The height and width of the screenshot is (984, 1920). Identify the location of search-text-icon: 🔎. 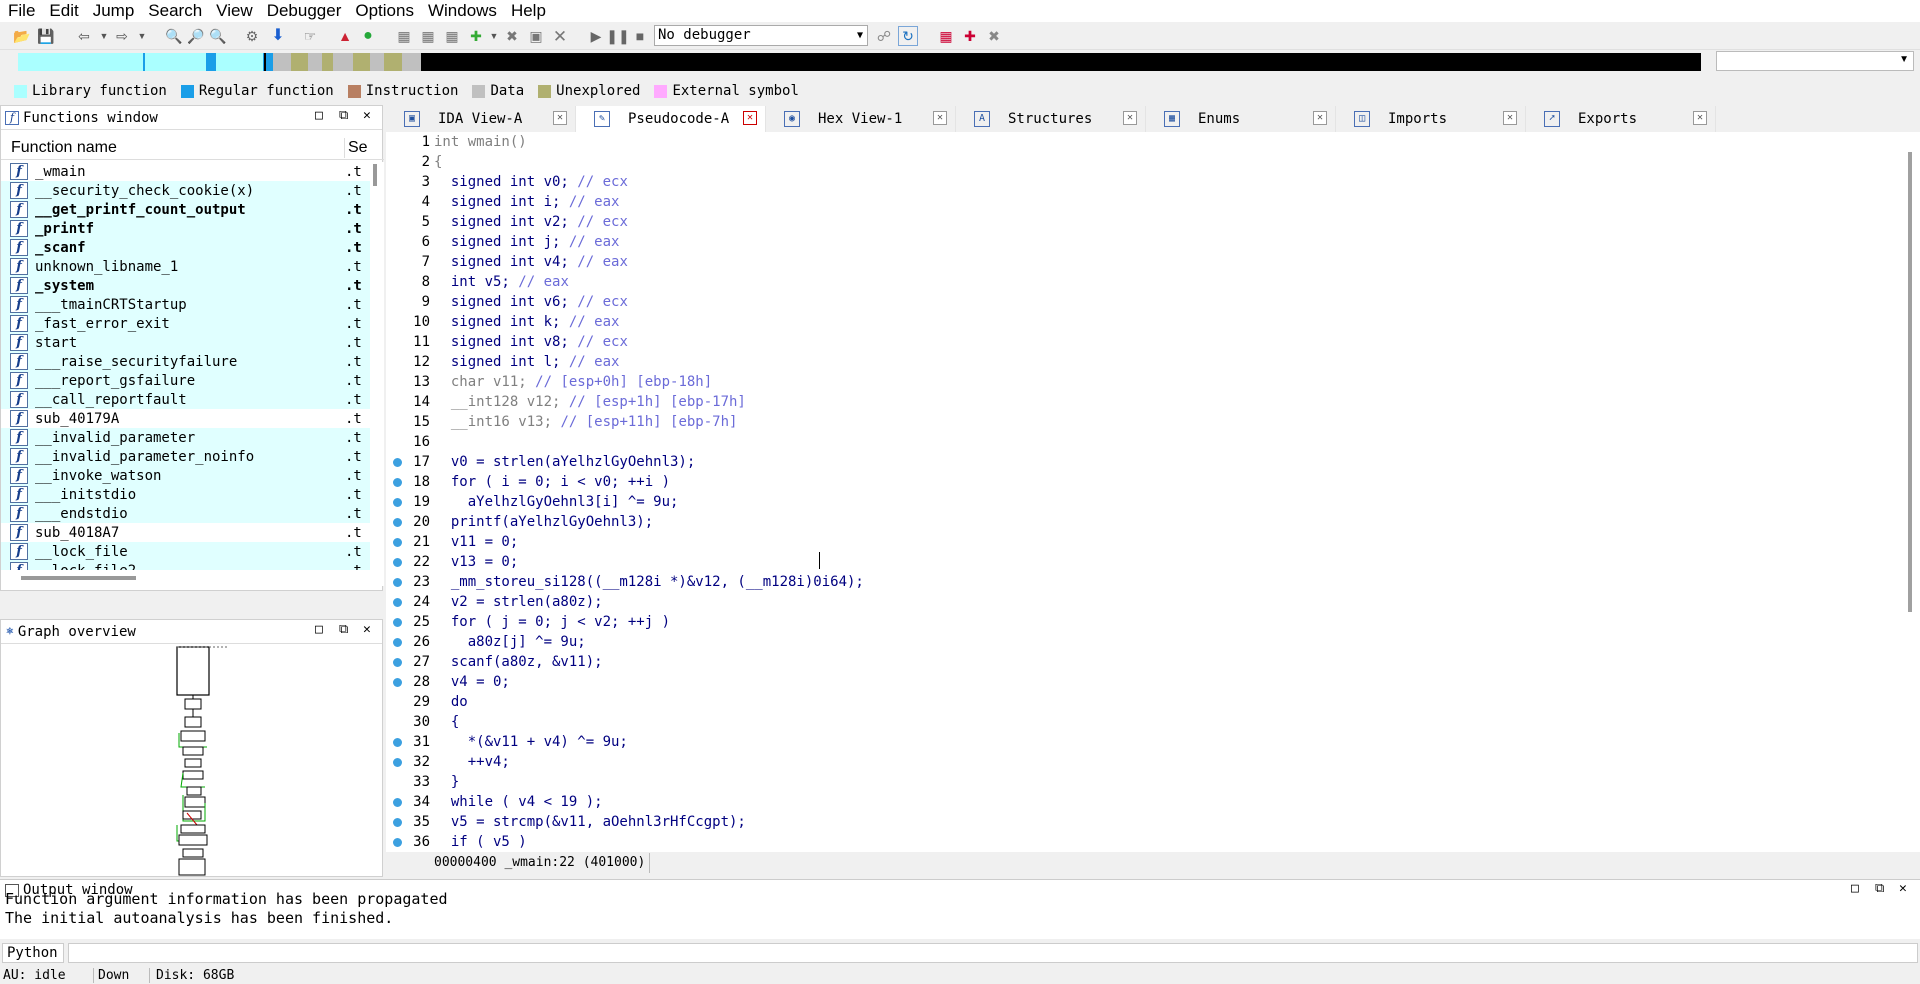
(196, 36).